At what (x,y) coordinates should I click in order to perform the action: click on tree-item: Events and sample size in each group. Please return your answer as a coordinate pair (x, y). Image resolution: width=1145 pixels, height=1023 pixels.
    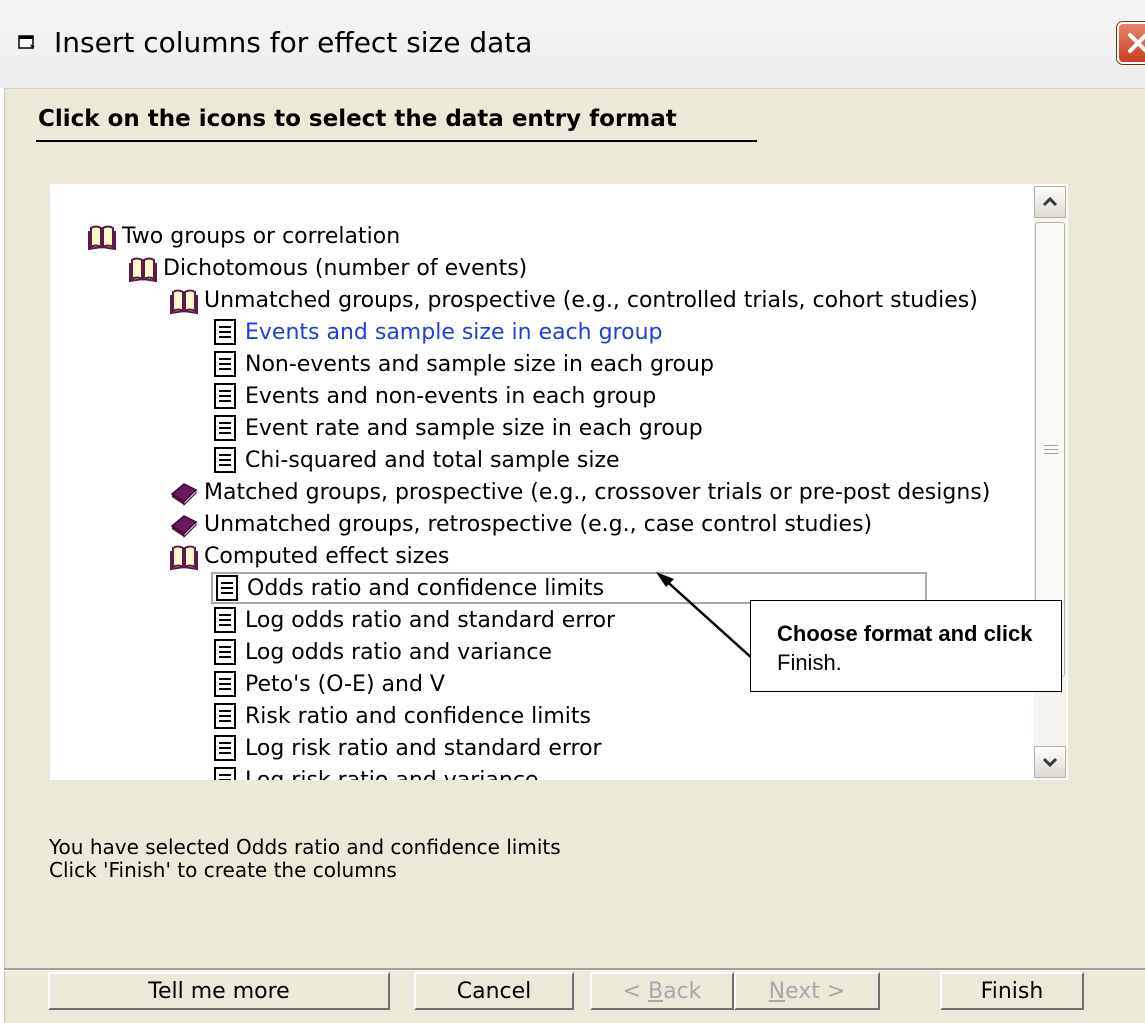
    Looking at the image, I should click on (436, 332).